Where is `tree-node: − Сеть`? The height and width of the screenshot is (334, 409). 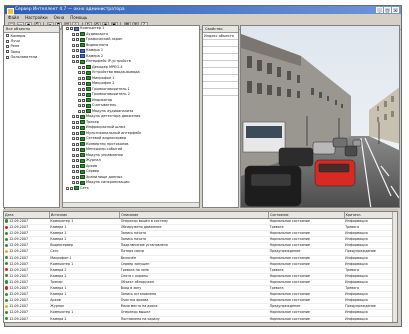 tree-node: − Сеть is located at coordinates (131, 189).